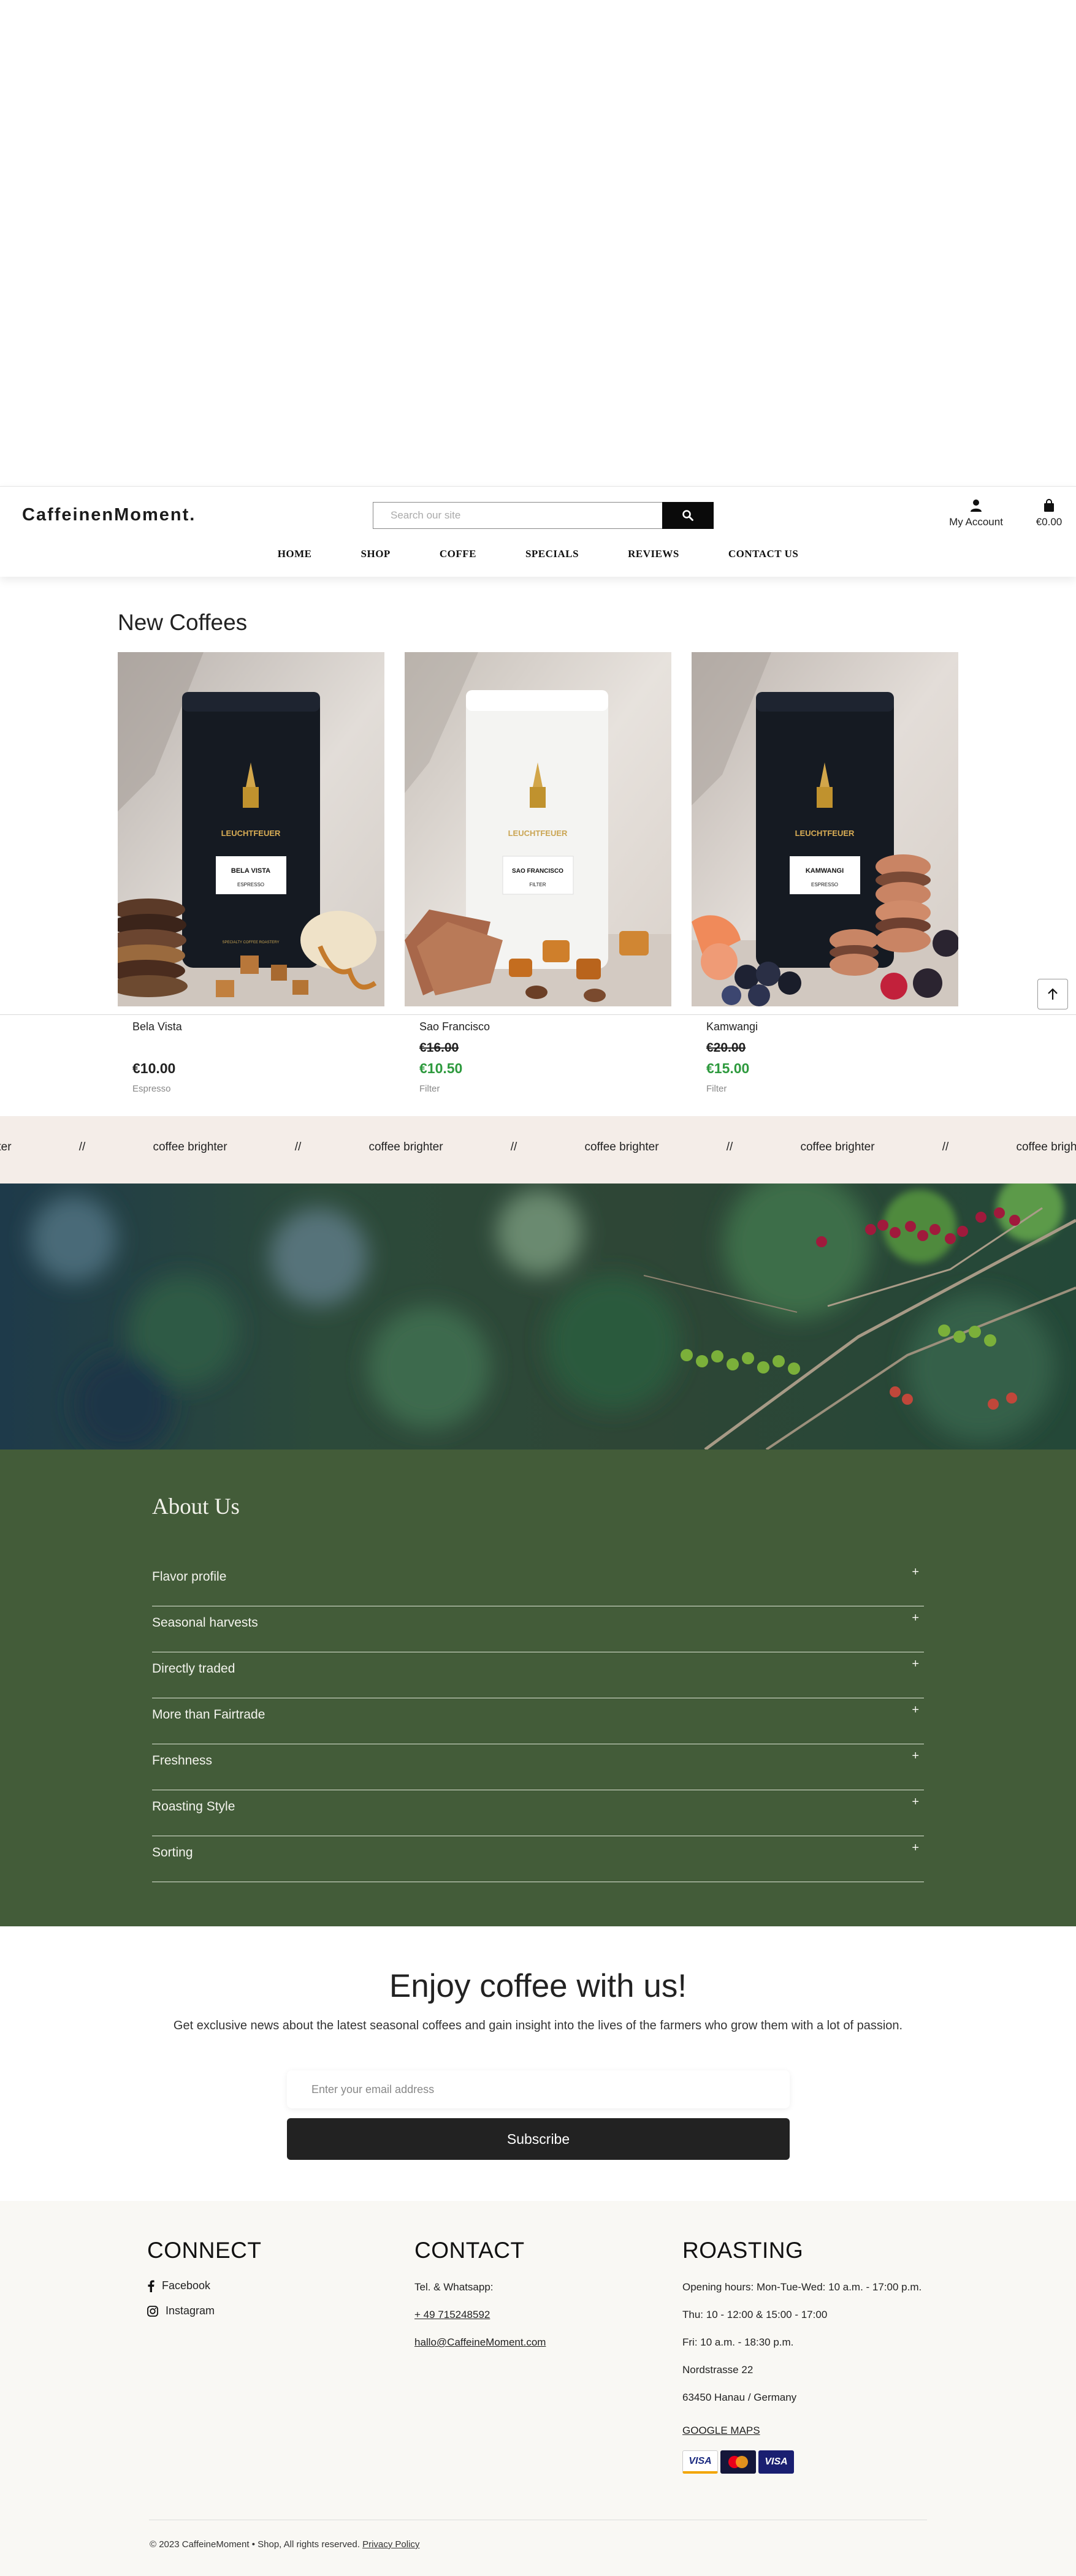  What do you see at coordinates (183, 622) in the screenshot?
I see `new-coffees-title: New Coffees` at bounding box center [183, 622].